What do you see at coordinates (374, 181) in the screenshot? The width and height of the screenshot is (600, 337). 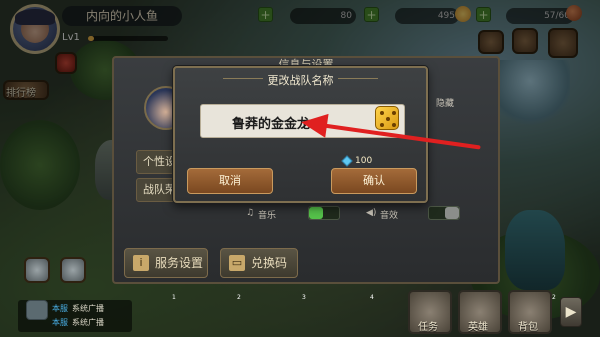 I see `confirm-button: 确认` at bounding box center [374, 181].